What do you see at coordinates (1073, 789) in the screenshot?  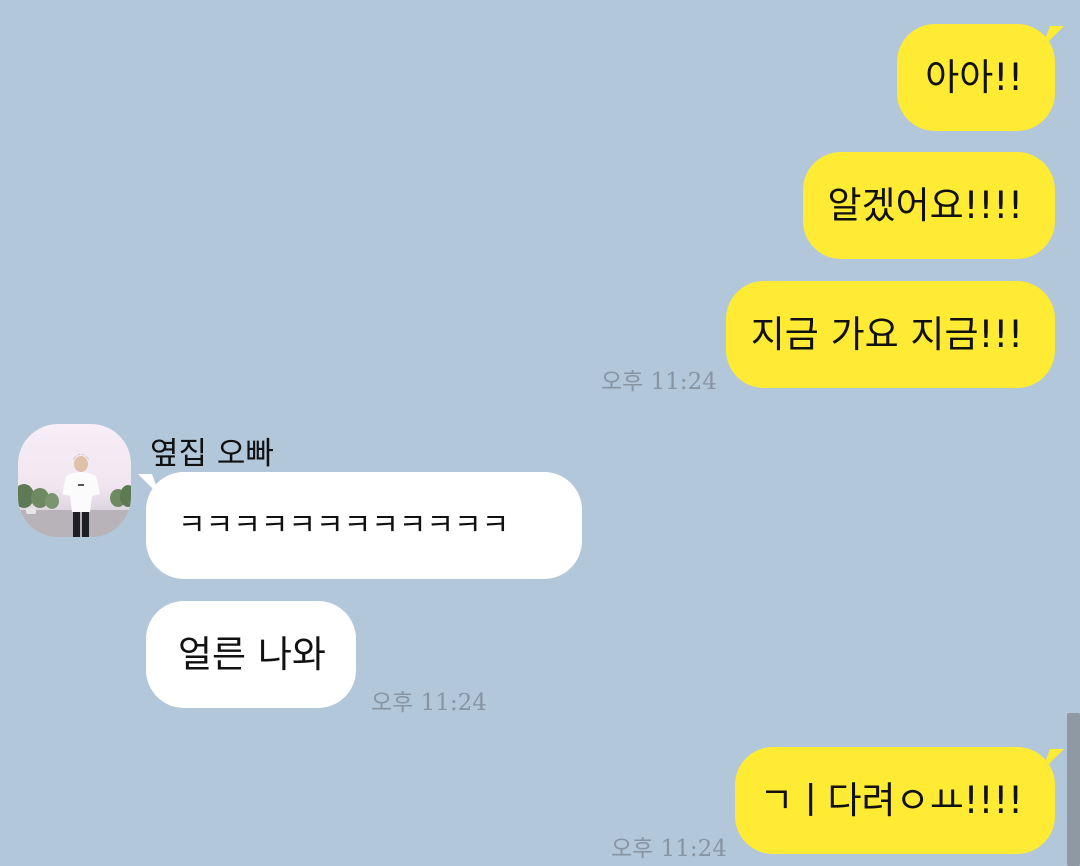 I see `scrollbar-thumb` at bounding box center [1073, 789].